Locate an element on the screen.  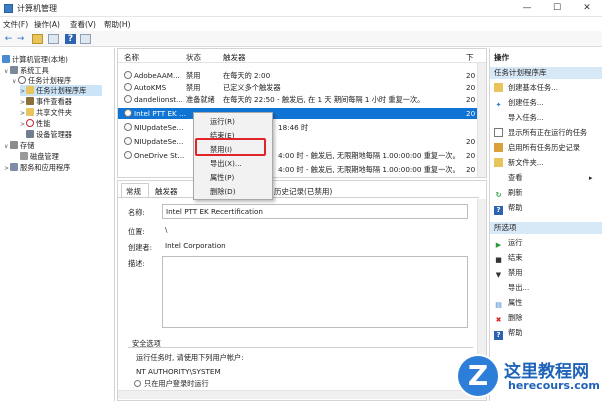
description-field is located at coordinates (315, 292).